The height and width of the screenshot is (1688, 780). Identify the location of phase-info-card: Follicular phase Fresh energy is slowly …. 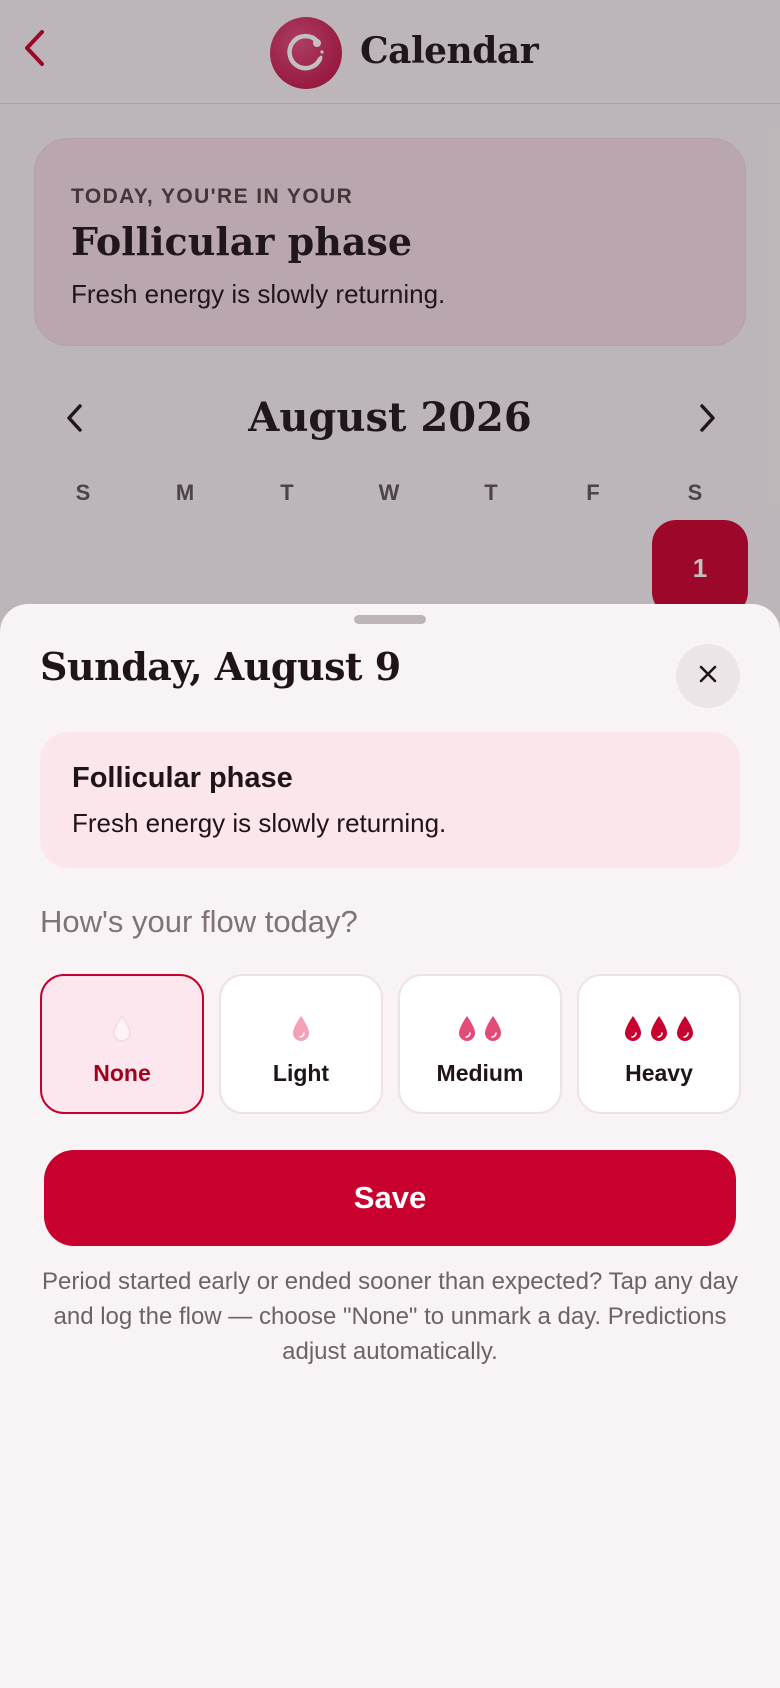
(390, 800).